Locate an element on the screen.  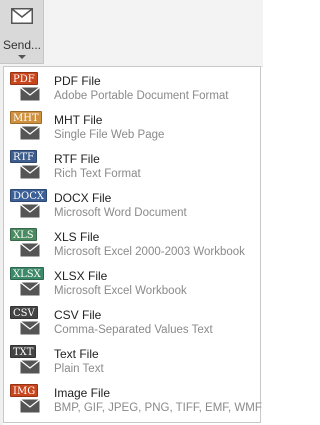
menu-item-title: Text File is located at coordinates (76, 354).